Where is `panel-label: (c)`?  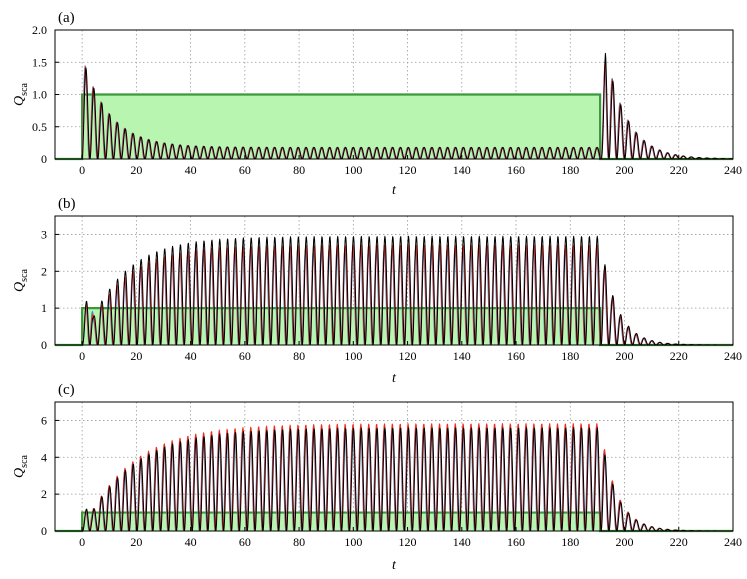 panel-label: (c) is located at coordinates (66, 390).